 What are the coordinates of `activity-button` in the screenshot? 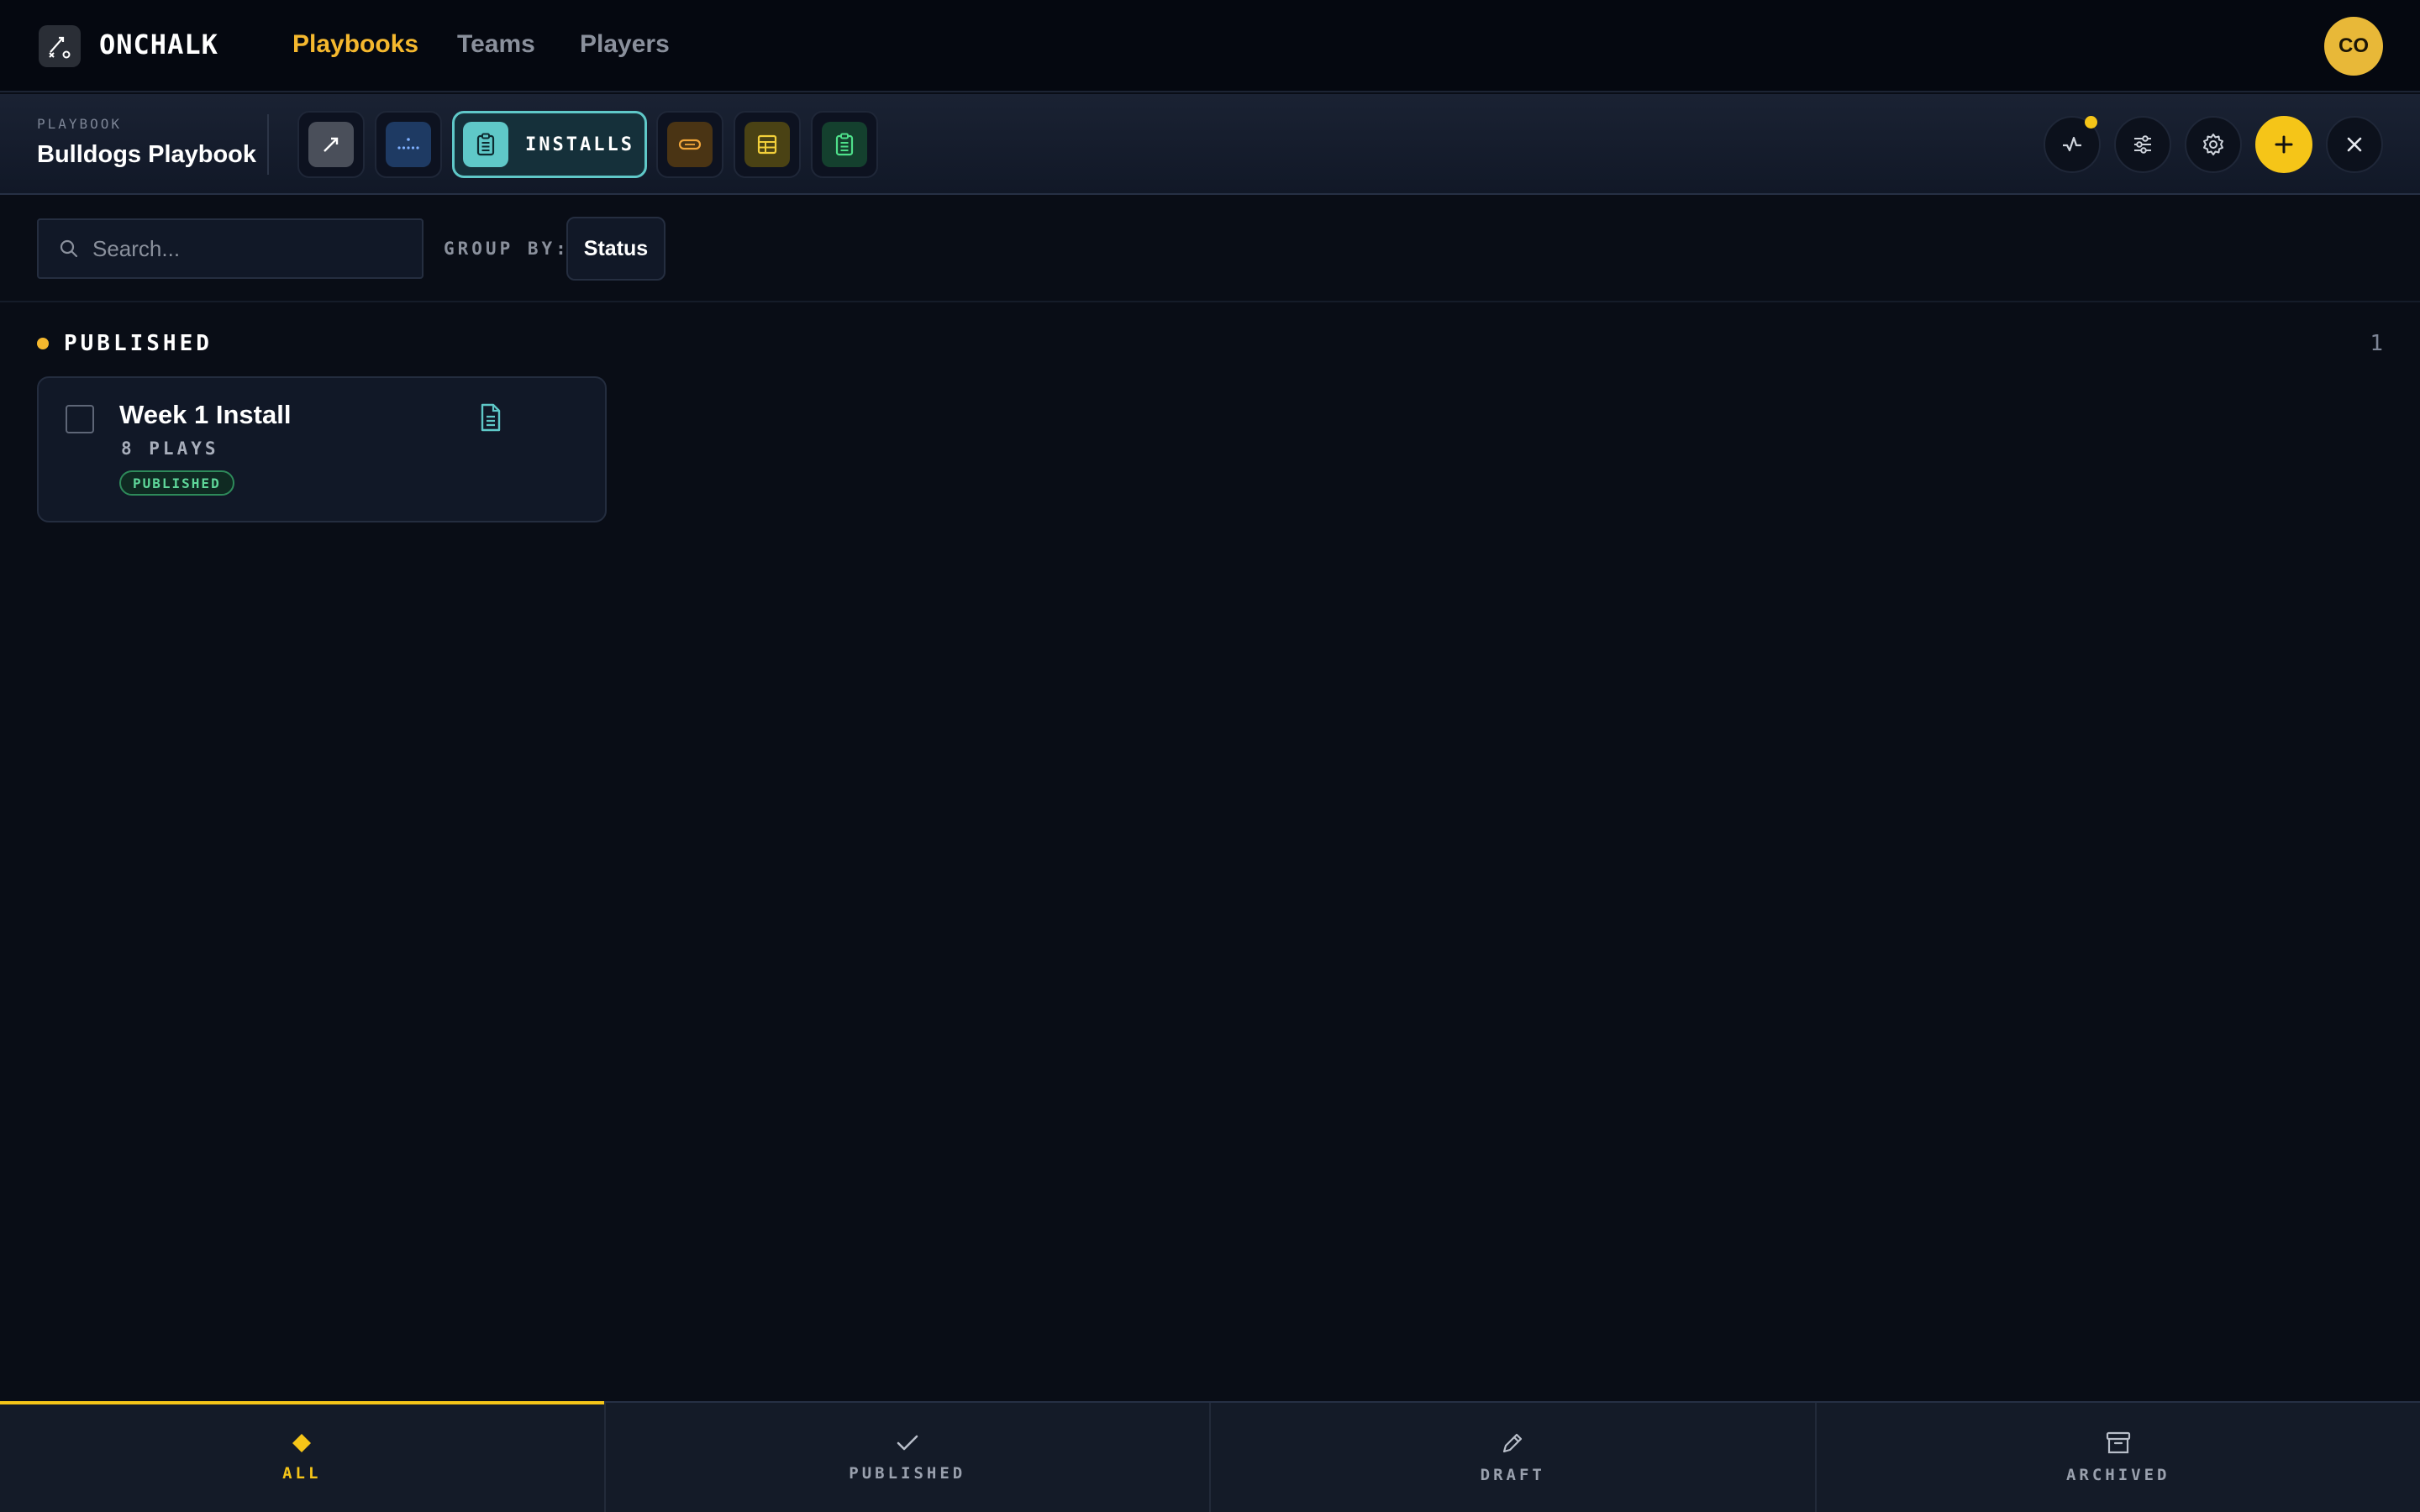 It's located at (2072, 144).